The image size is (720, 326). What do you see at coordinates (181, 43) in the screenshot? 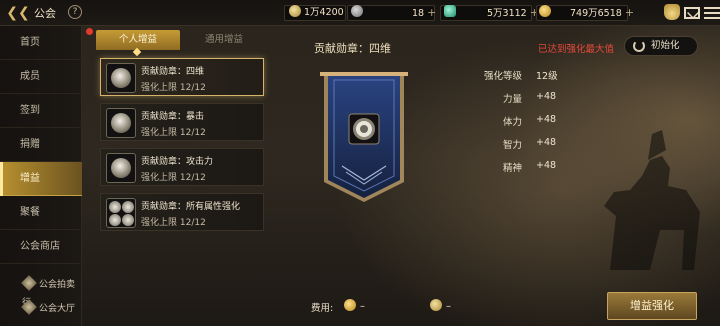
I see `buff-tabs: 个人增益 通用增益` at bounding box center [181, 43].